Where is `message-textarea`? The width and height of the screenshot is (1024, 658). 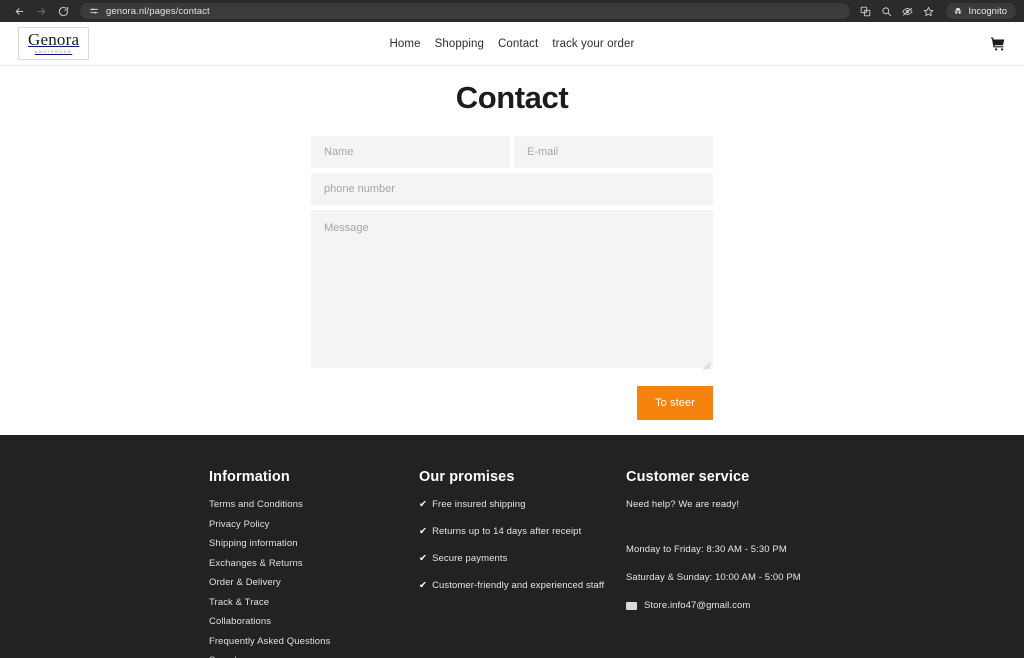
message-textarea is located at coordinates (512, 289).